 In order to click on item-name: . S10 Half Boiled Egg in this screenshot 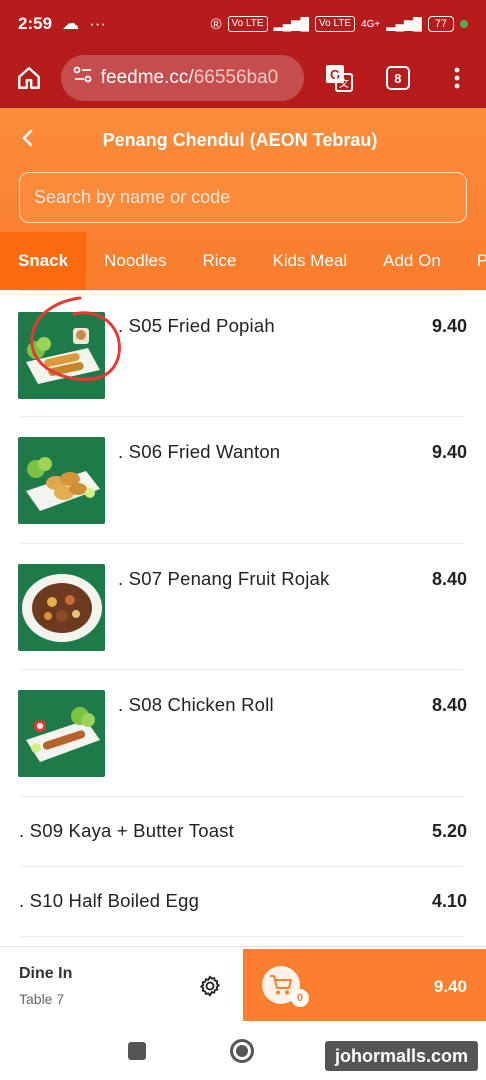, I will do `click(109, 900)`.